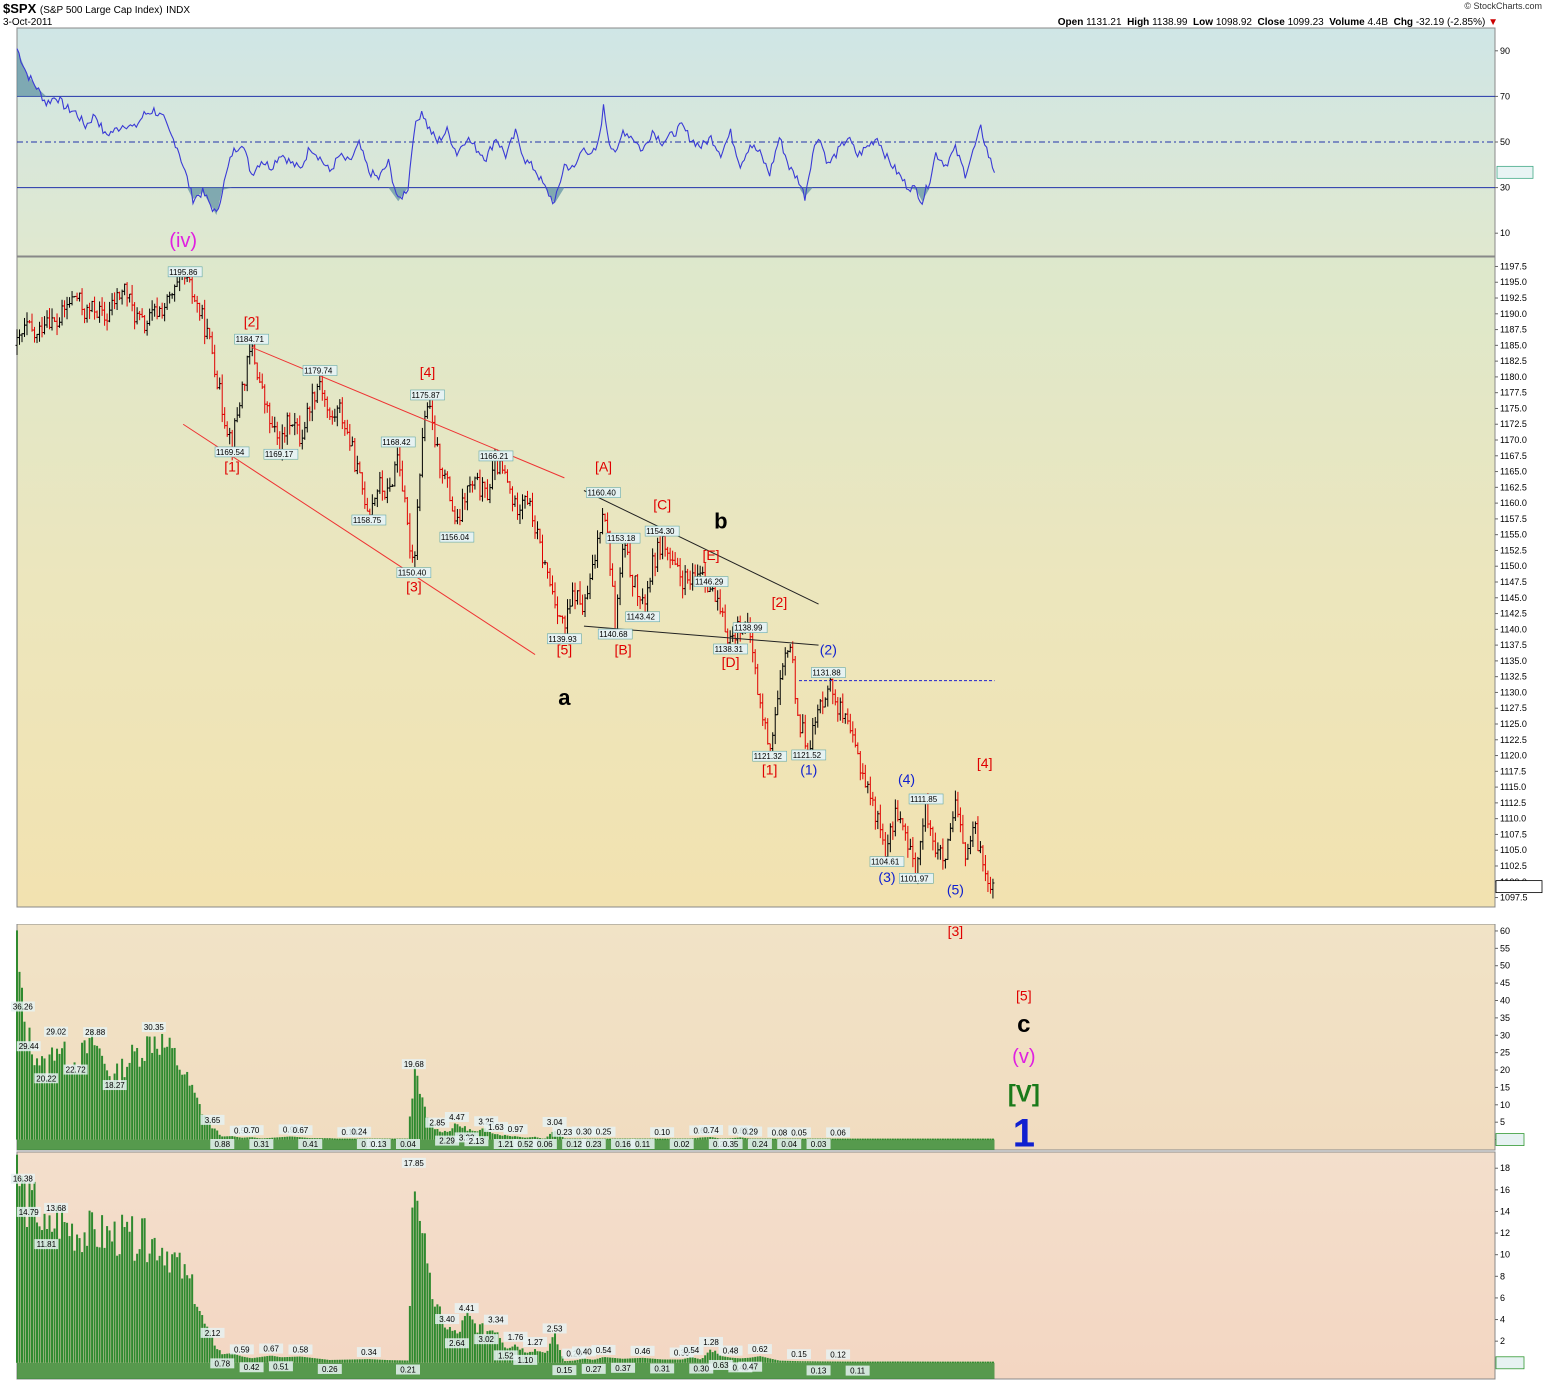 Image resolution: width=1550 pixels, height=1396 pixels. What do you see at coordinates (662, 1368) in the screenshot?
I see `breadth-value-label: 0.31` at bounding box center [662, 1368].